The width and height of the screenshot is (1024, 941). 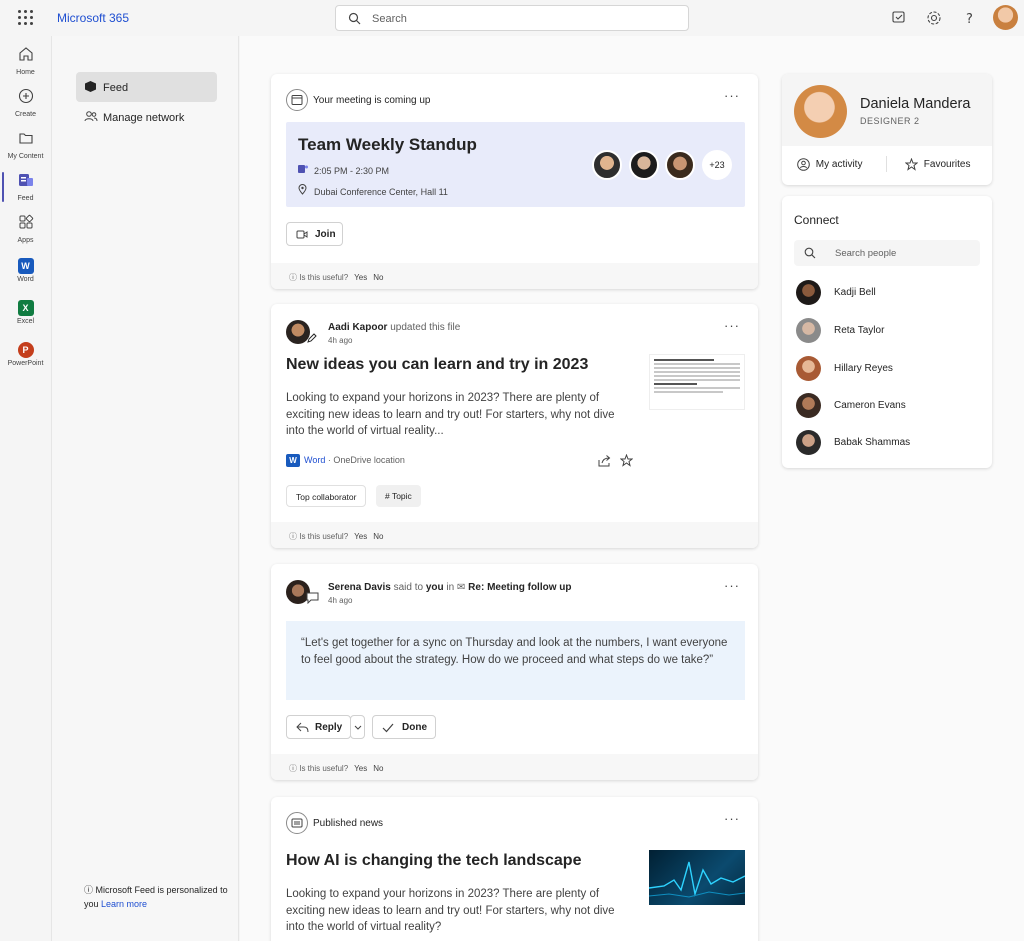 I want to click on card-header-label: Your meeting is coming up, so click(x=372, y=100).